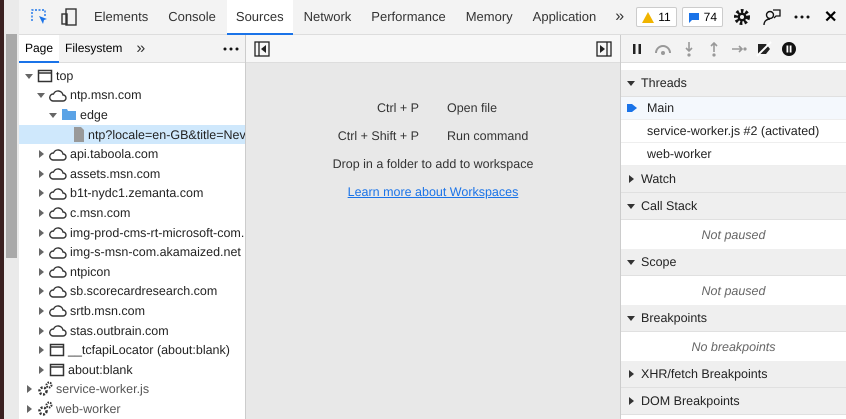 The height and width of the screenshot is (419, 846). What do you see at coordinates (704, 374) in the screenshot?
I see `section-title: XHR/fetch Breakpoints` at bounding box center [704, 374].